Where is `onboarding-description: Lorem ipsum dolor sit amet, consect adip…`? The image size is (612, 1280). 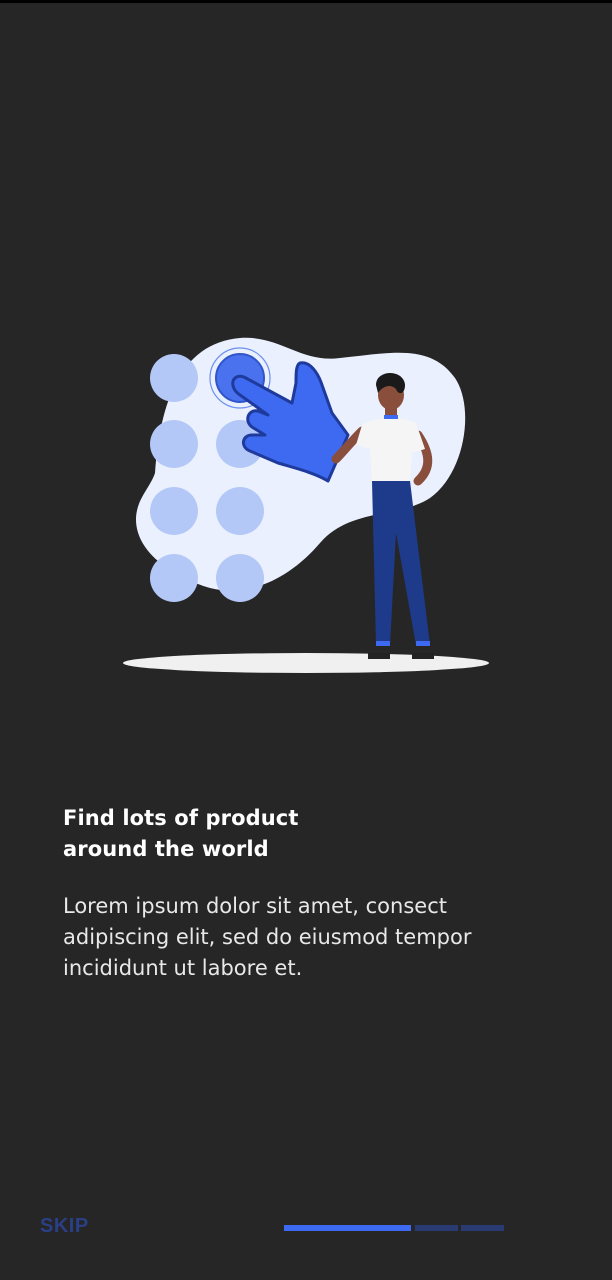
onboarding-description: Lorem ipsum dolor sit amet, consect adip… is located at coordinates (313, 937).